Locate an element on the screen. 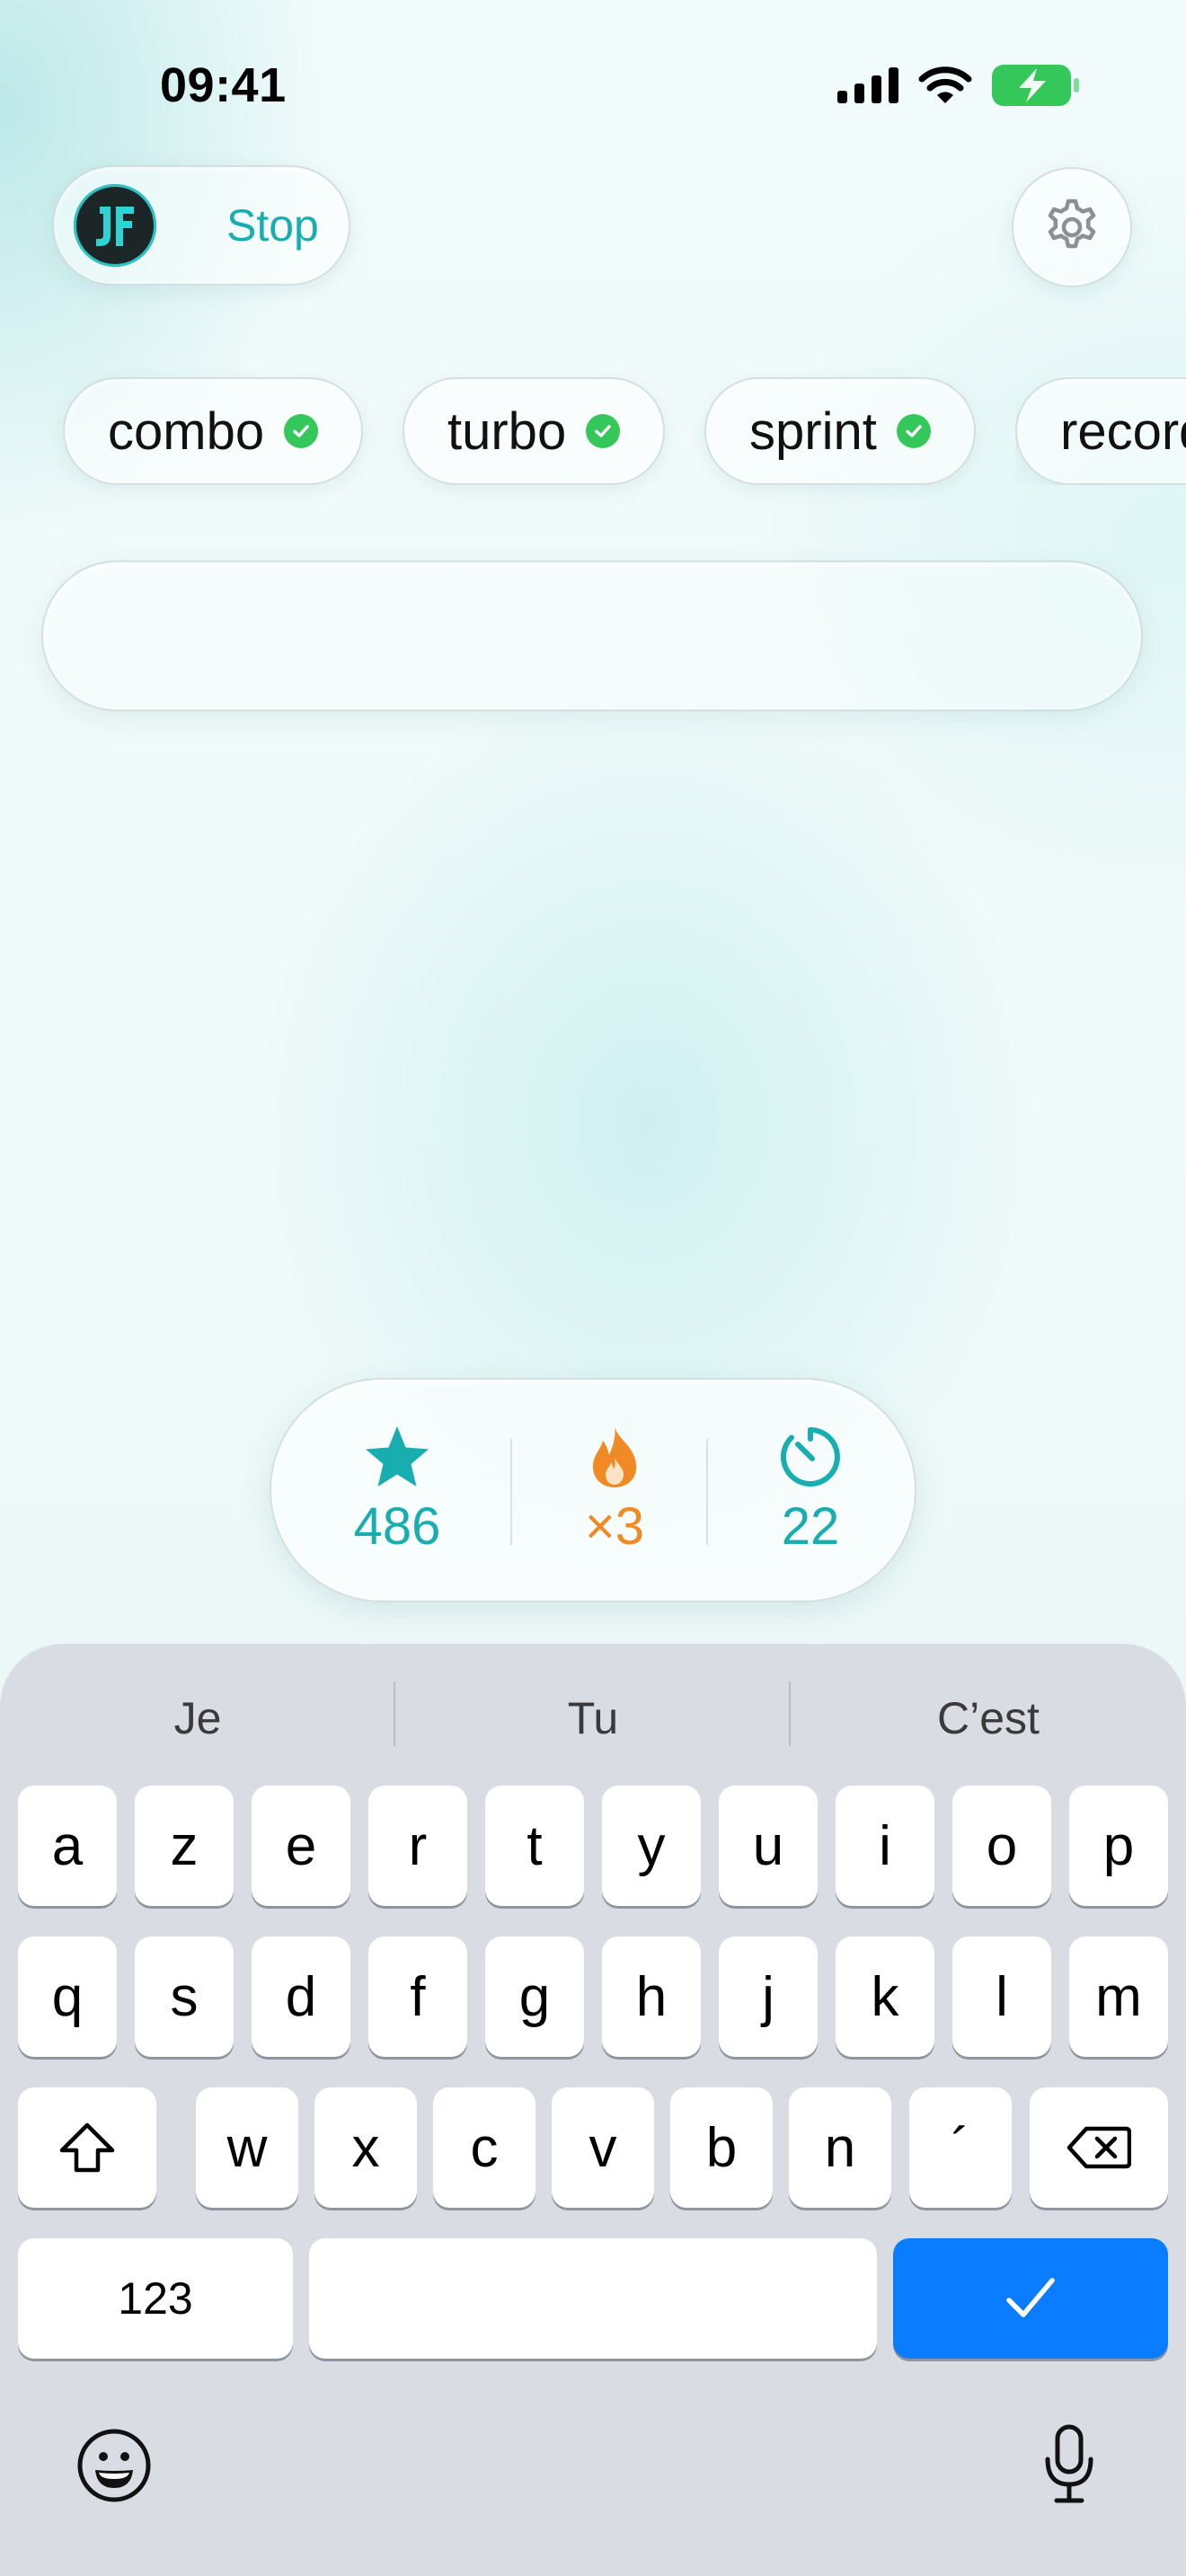 The height and width of the screenshot is (2576, 1186). signal-icon is located at coordinates (867, 85).